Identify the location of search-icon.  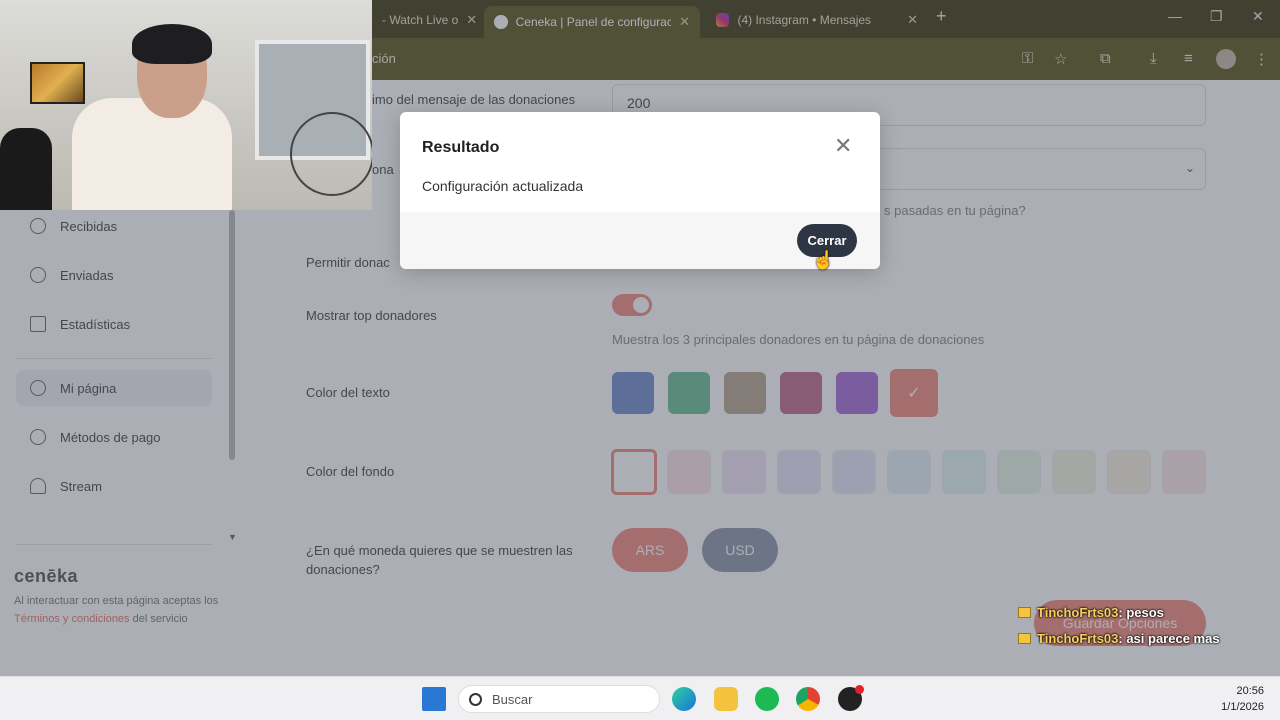
(475, 699).